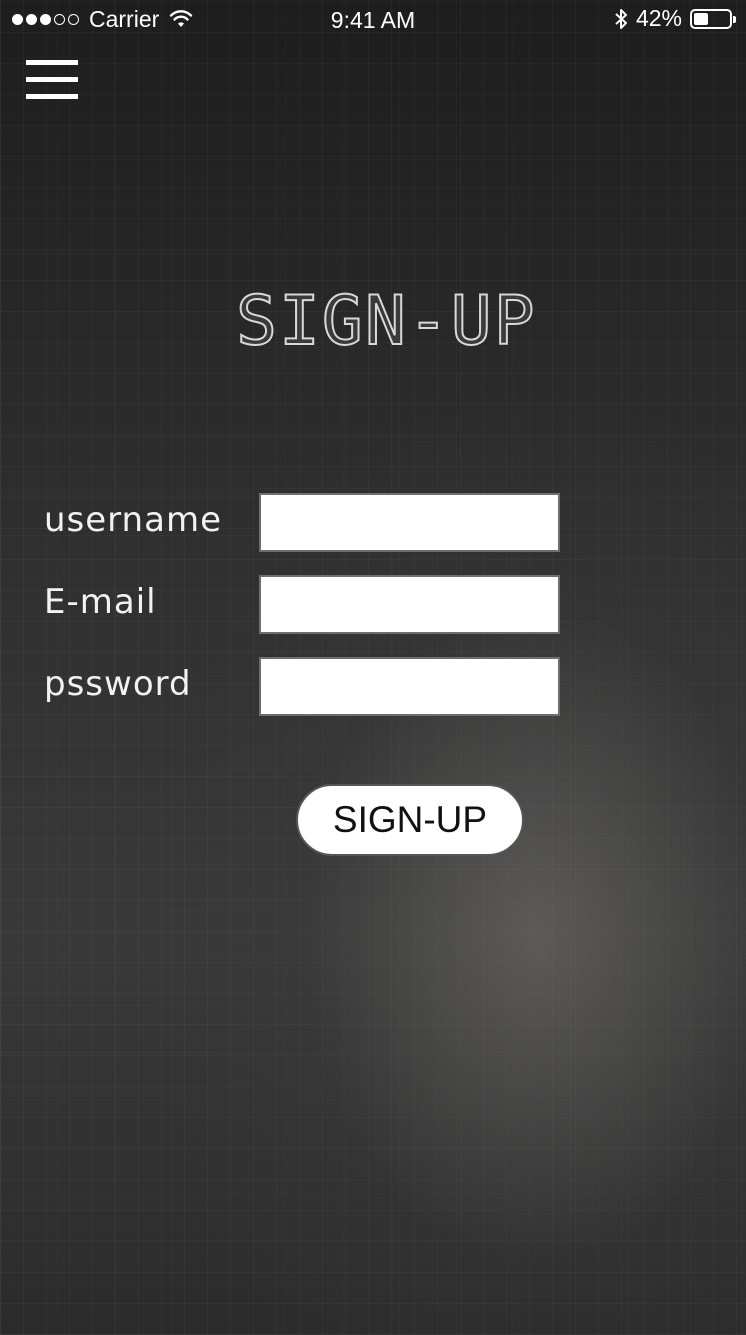  I want to click on battery-percent: 42%, so click(658, 18).